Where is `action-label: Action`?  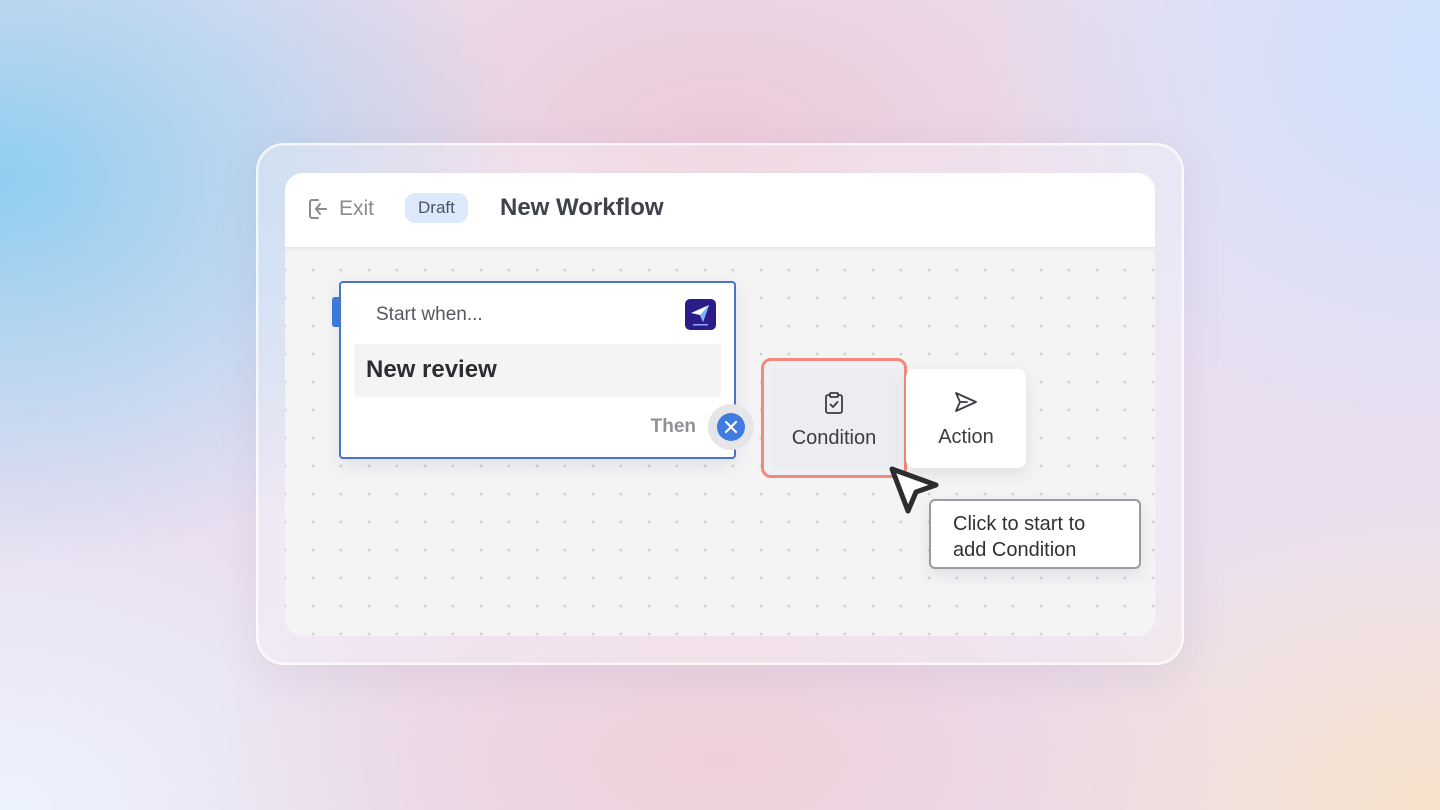
action-label: Action is located at coordinates (966, 437).